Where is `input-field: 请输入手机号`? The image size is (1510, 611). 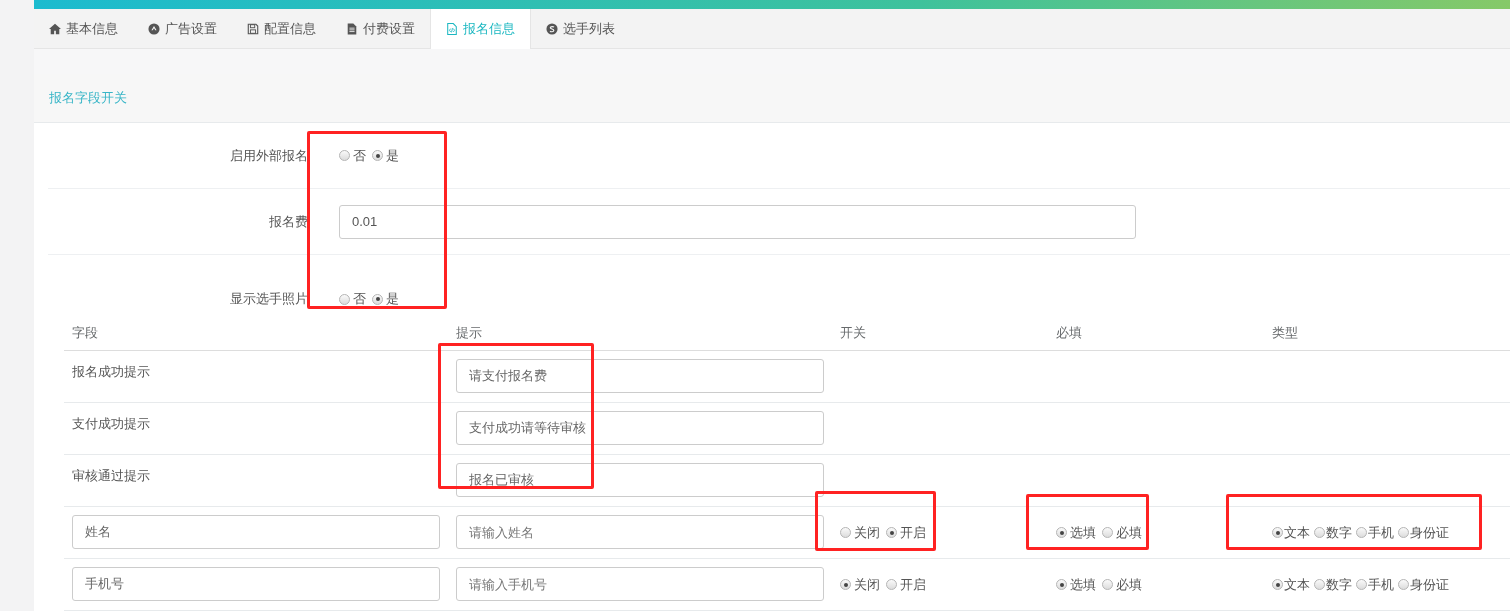 input-field: 请输入手机号 is located at coordinates (640, 584).